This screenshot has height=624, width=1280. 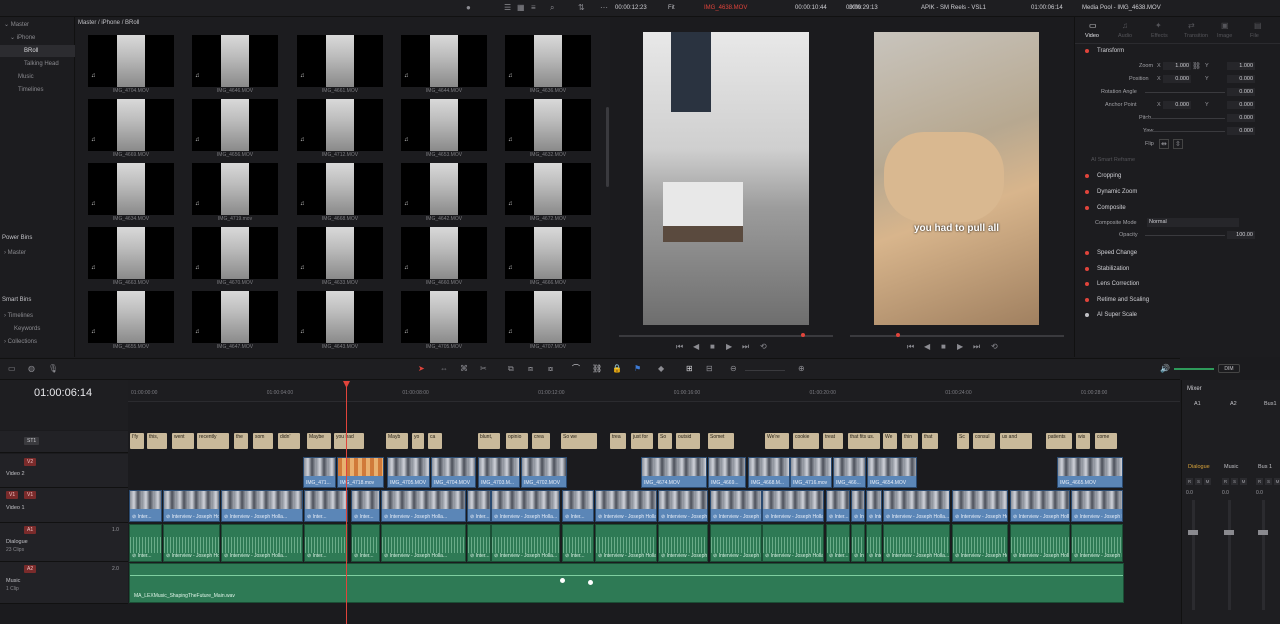 I want to click on video2-clip: IMG_4665.MOV, so click(x=1090, y=472).